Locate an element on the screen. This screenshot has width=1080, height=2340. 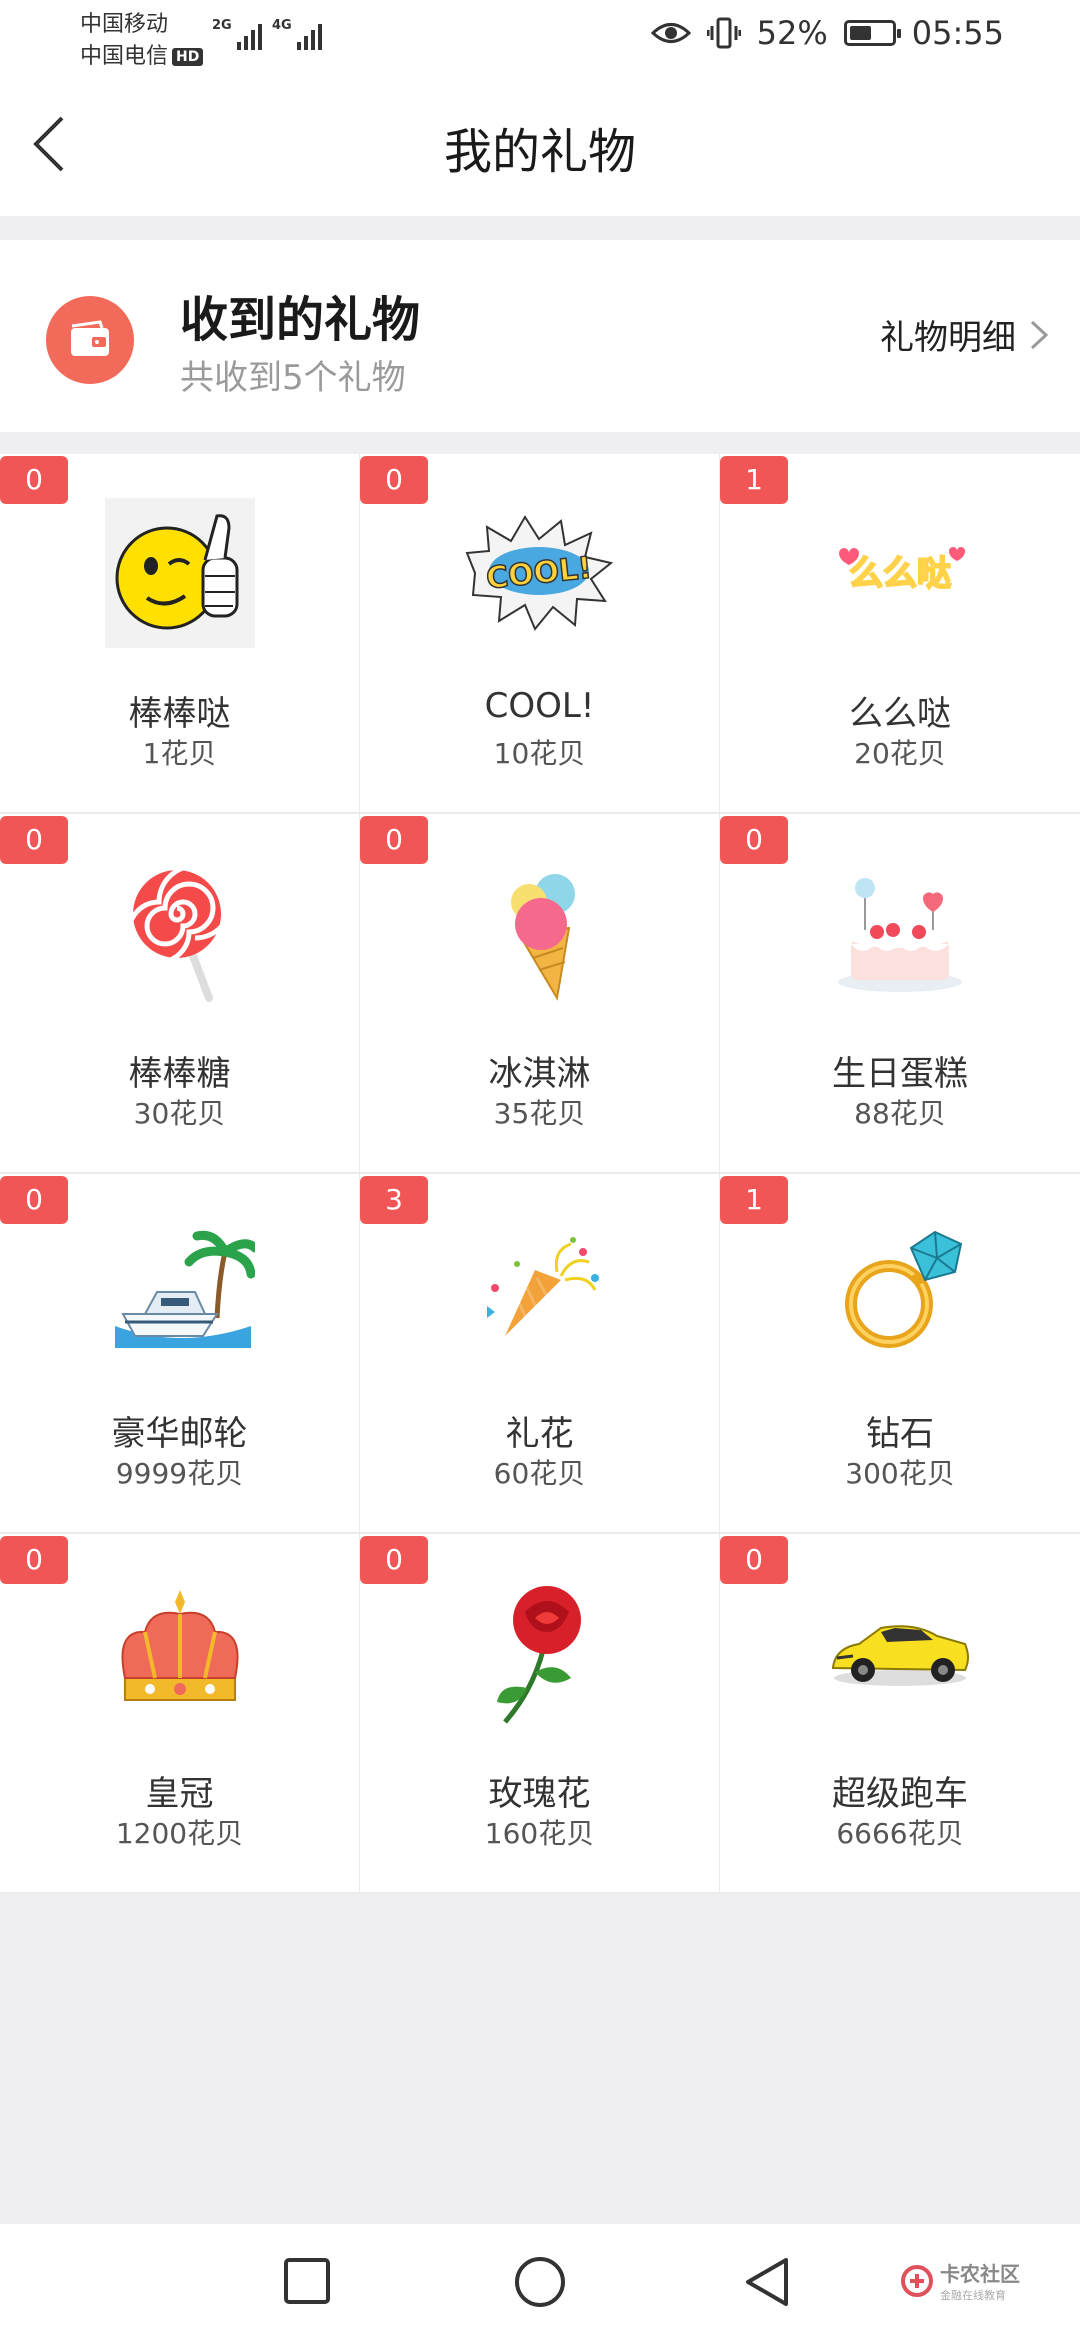
lollipop-icon is located at coordinates (180, 933).